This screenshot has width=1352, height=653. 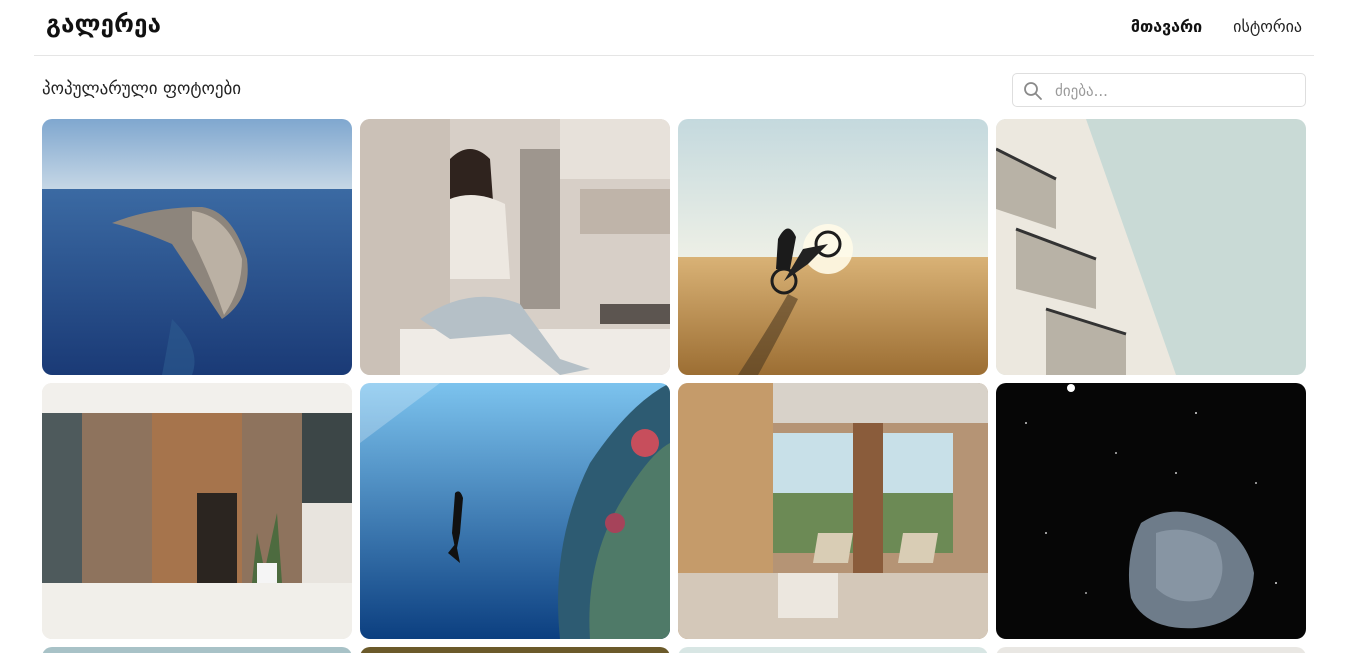 I want to click on top-header: გალერეა მთავარი ისტორია, so click(x=674, y=28).